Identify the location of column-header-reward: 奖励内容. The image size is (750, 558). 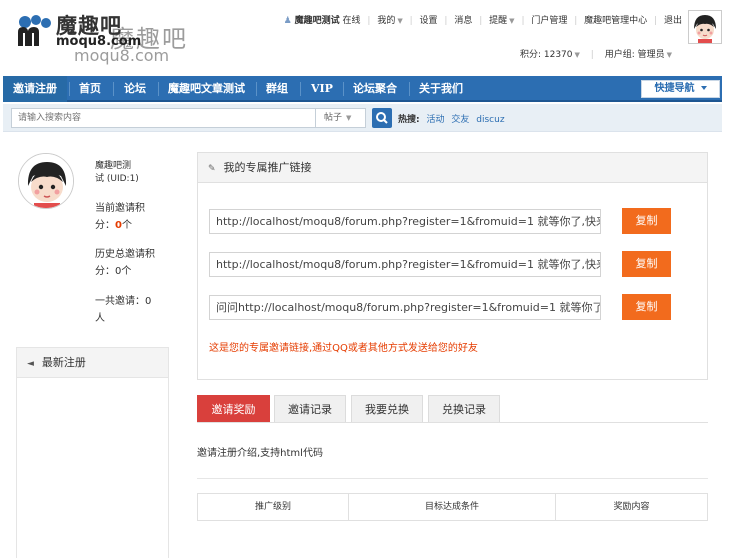
(631, 507).